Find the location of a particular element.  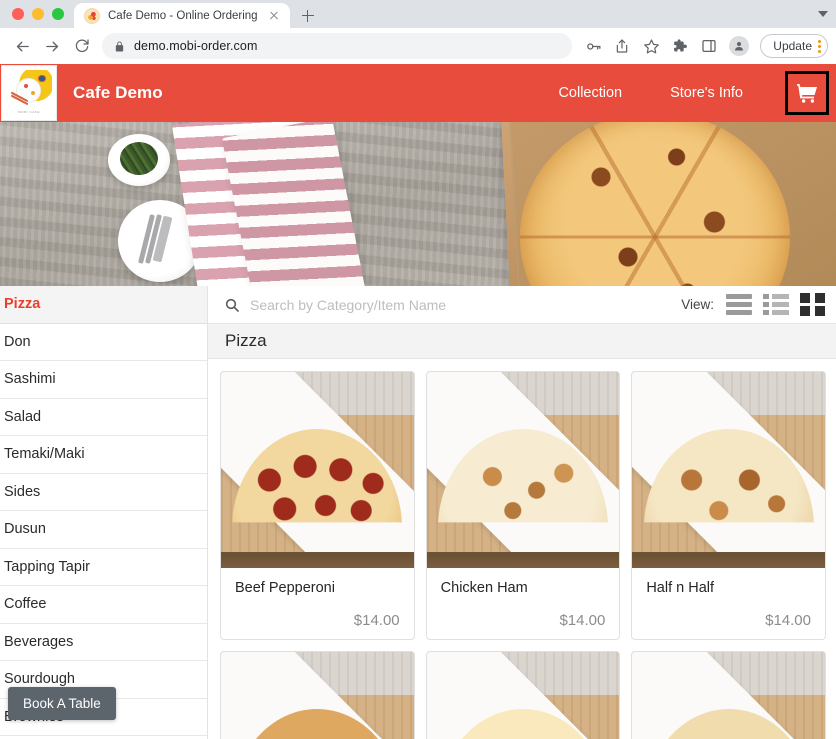

tabstrip-right is located at coordinates (827, 14).